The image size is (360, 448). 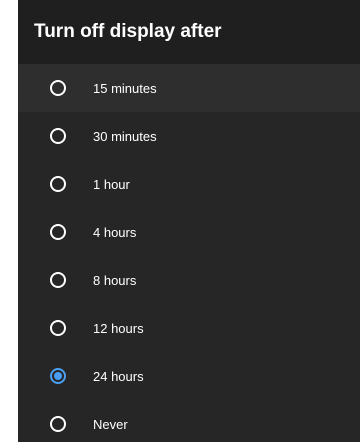 I want to click on option-12-hours: 12 hours, so click(x=189, y=328).